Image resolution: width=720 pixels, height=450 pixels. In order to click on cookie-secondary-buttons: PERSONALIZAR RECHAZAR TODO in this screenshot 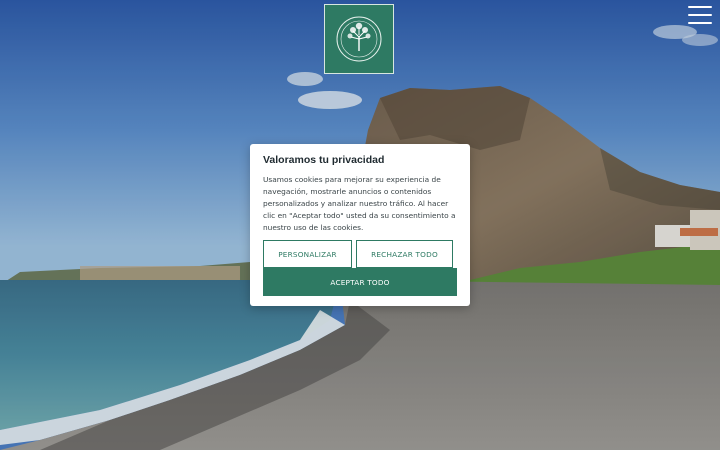, I will do `click(358, 254)`.